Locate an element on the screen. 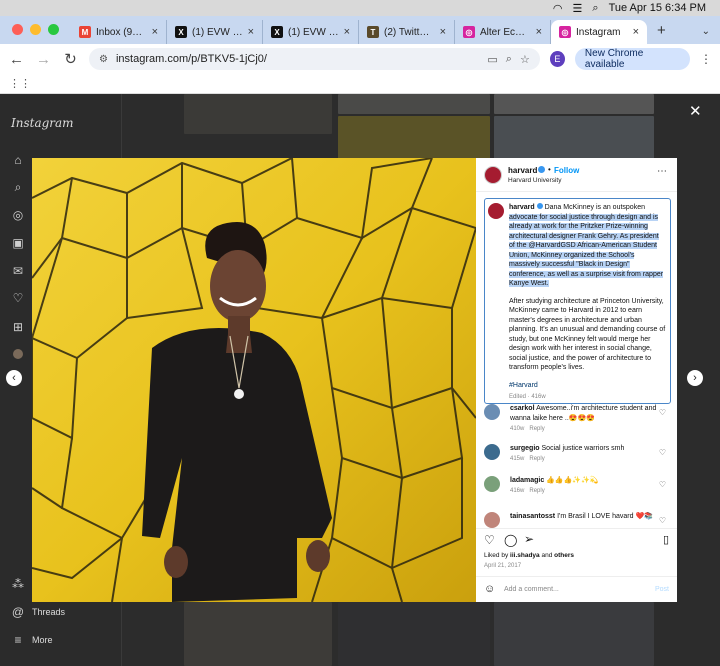 The width and height of the screenshot is (720, 666). follow-button: Follow is located at coordinates (566, 170).